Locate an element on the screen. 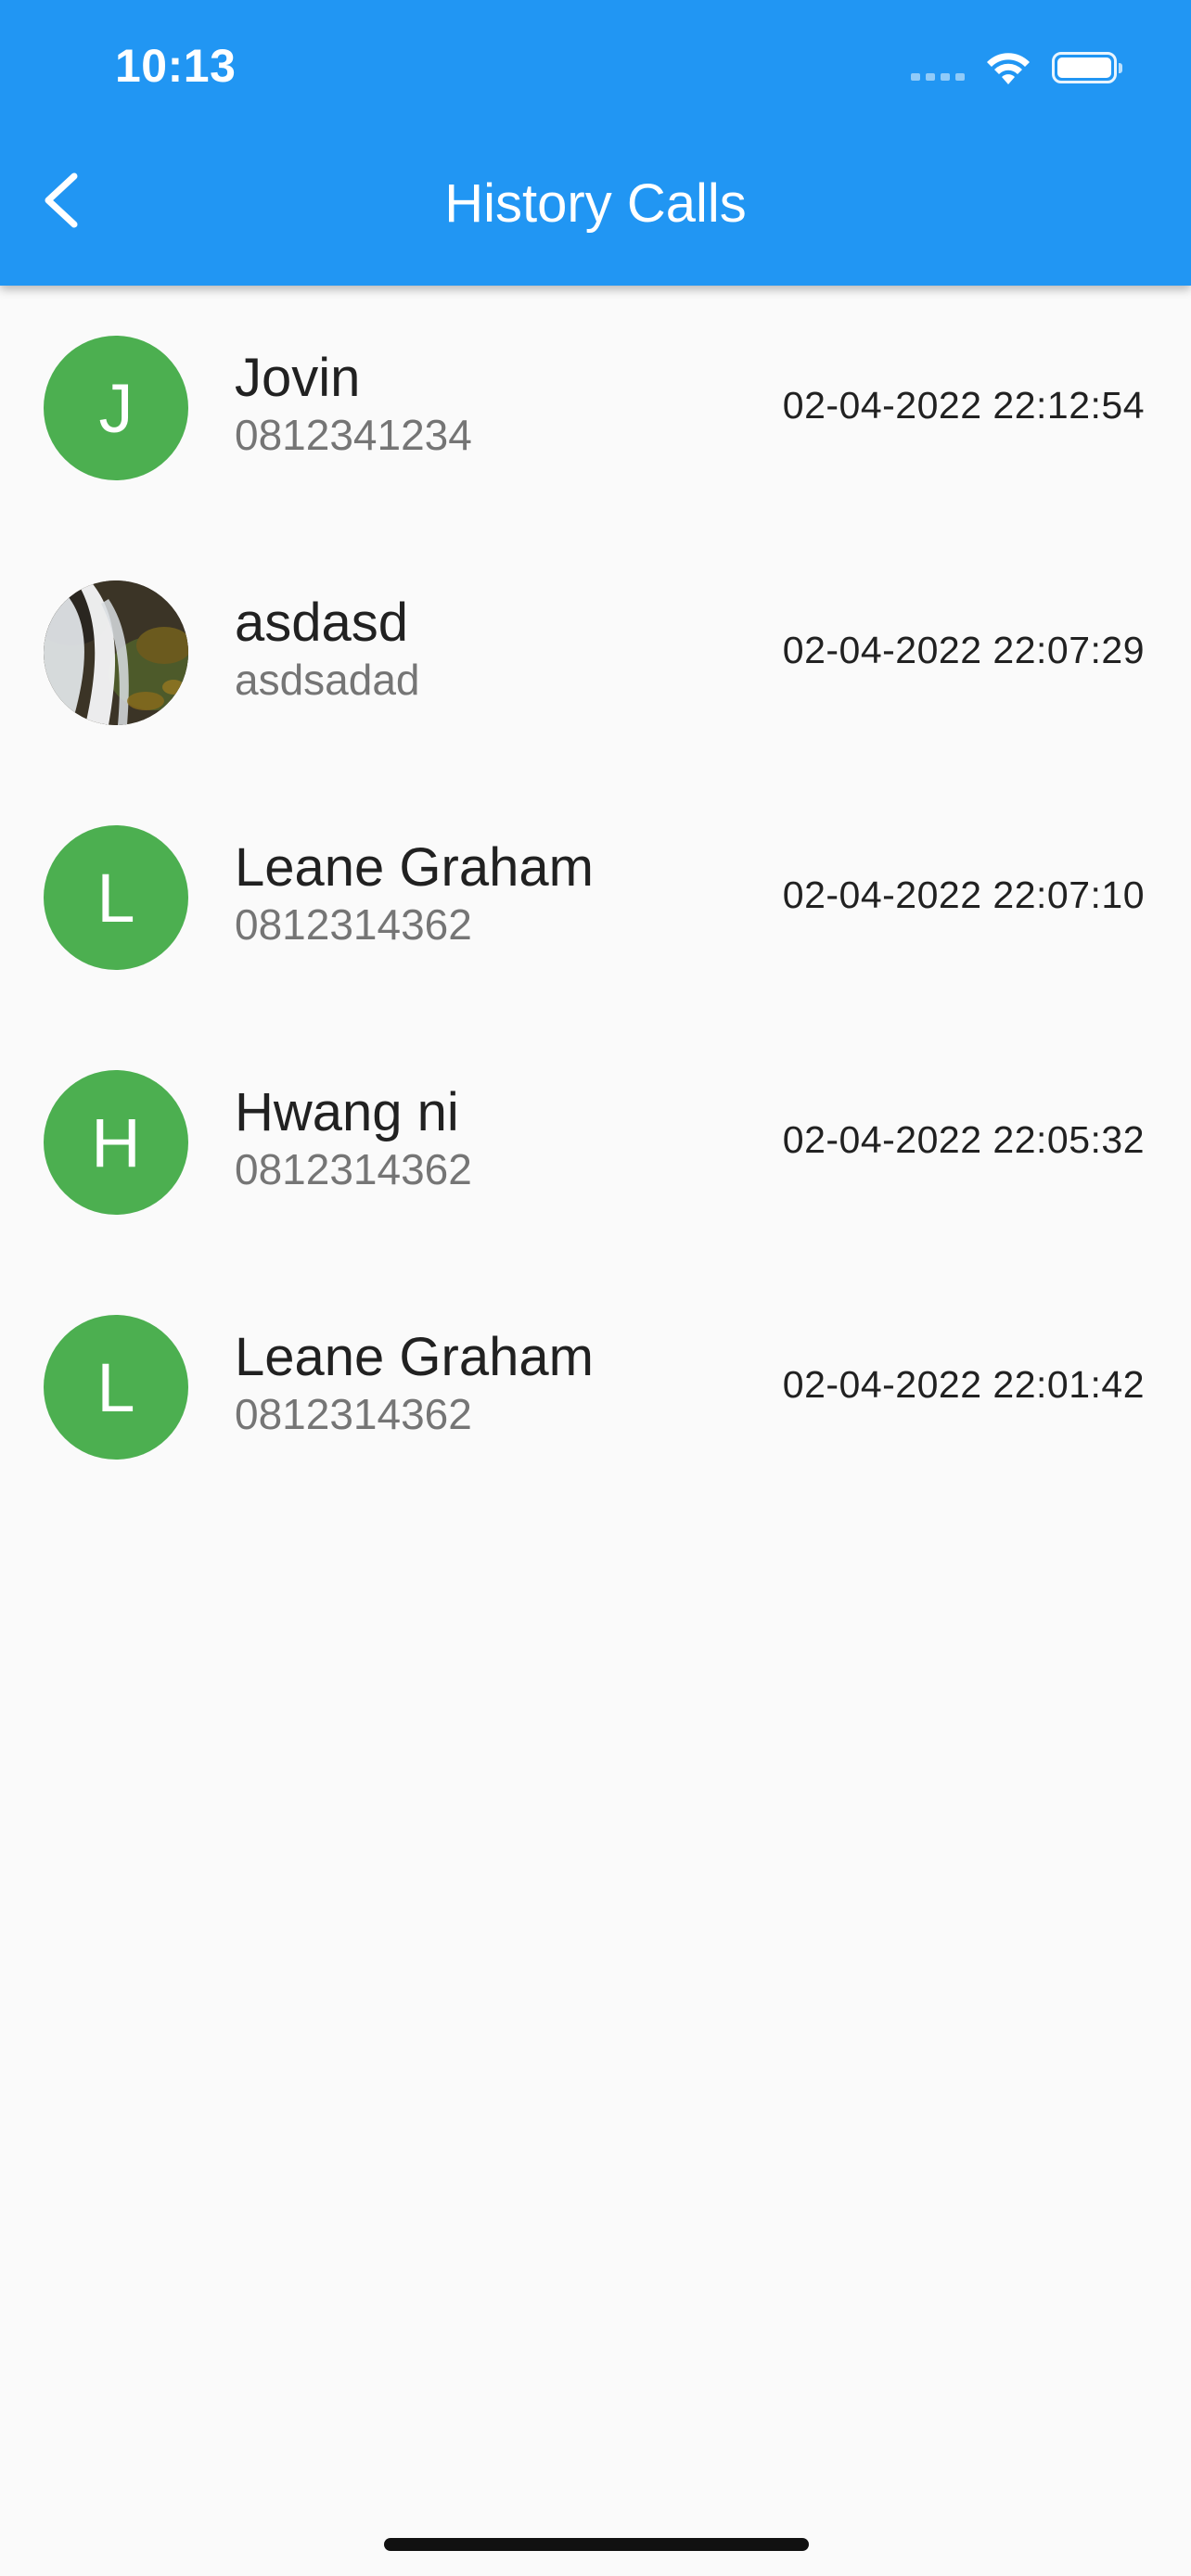  avatar-initial: H is located at coordinates (116, 1142).